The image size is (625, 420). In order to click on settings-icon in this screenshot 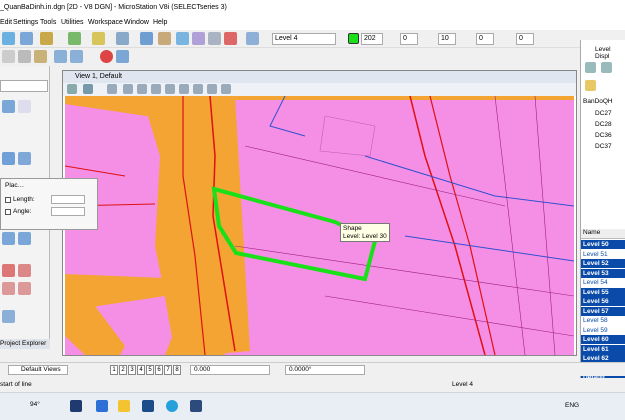, I will do `click(198, 38)`.